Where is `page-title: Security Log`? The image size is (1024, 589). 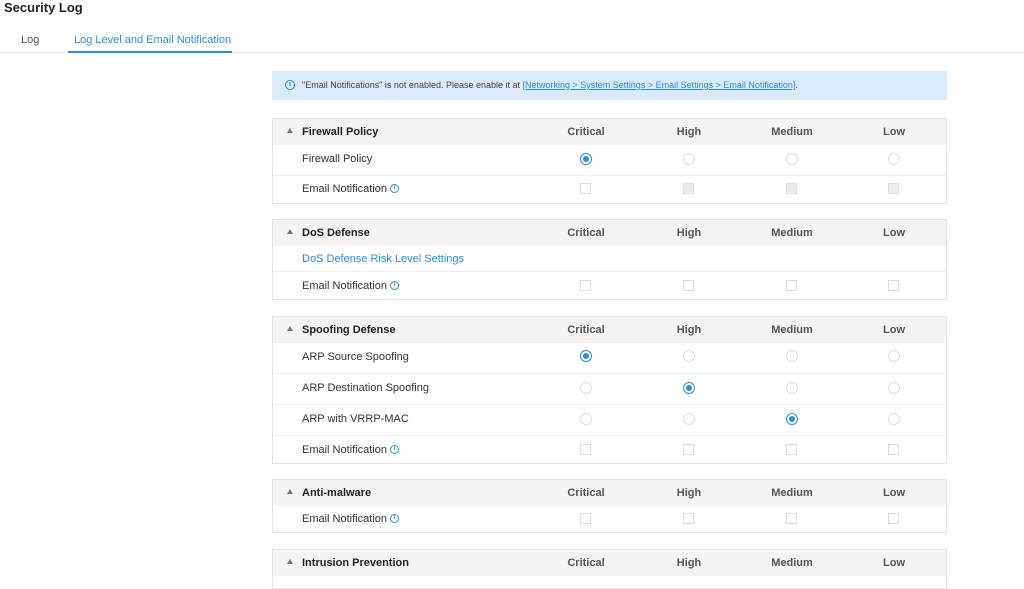 page-title: Security Log is located at coordinates (43, 7).